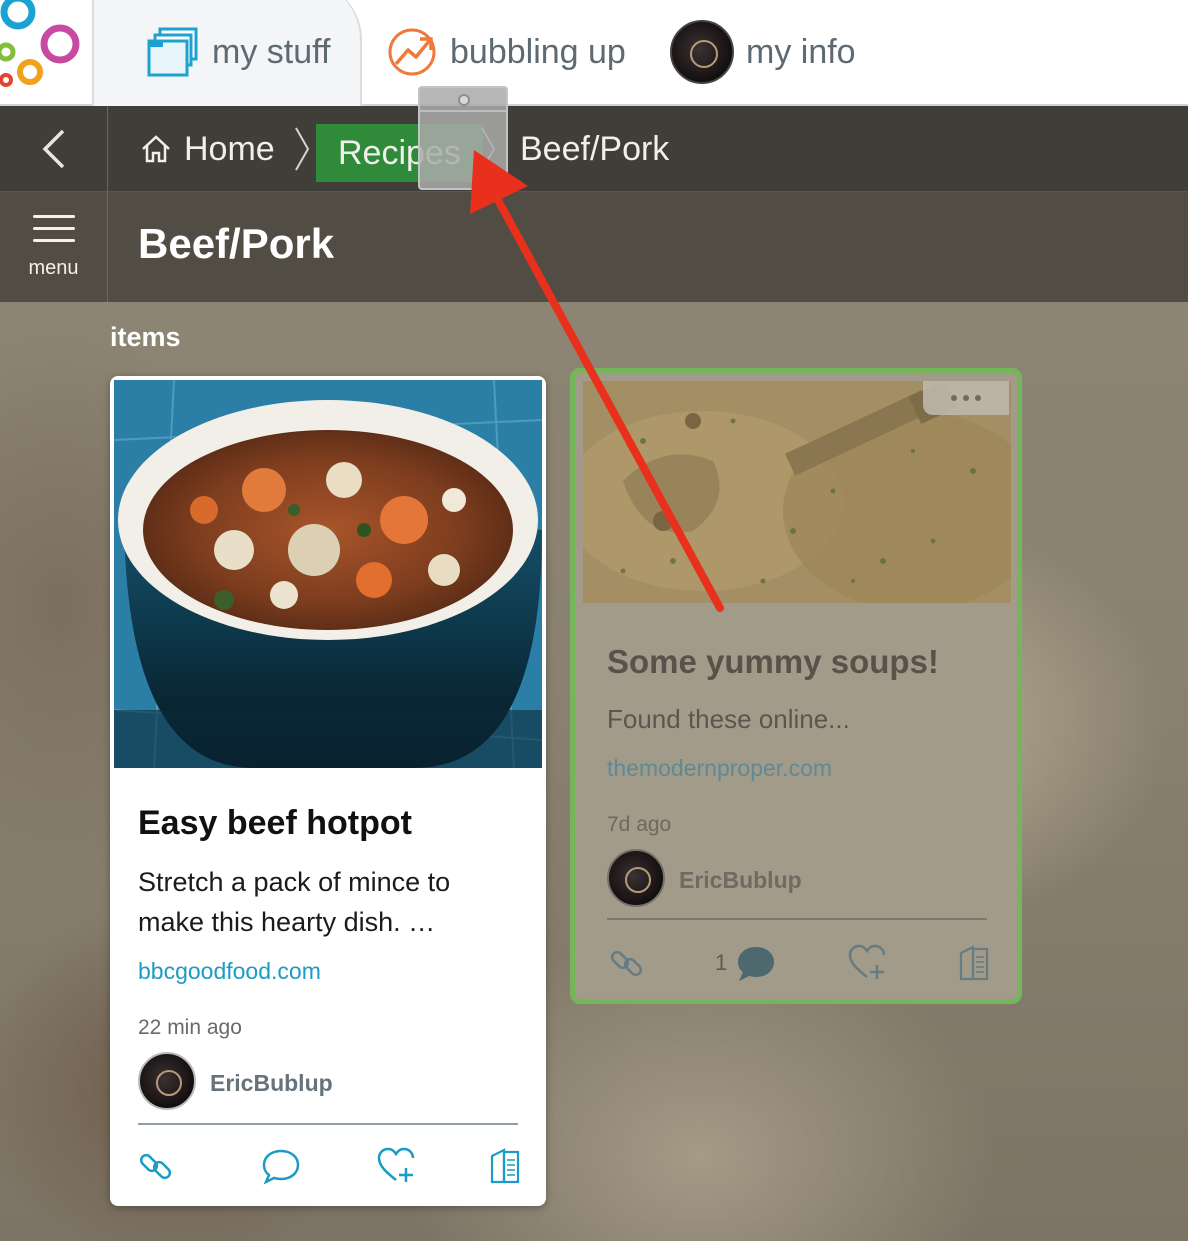 This screenshot has width=1188, height=1241. I want to click on hotpot-image, so click(328, 574).